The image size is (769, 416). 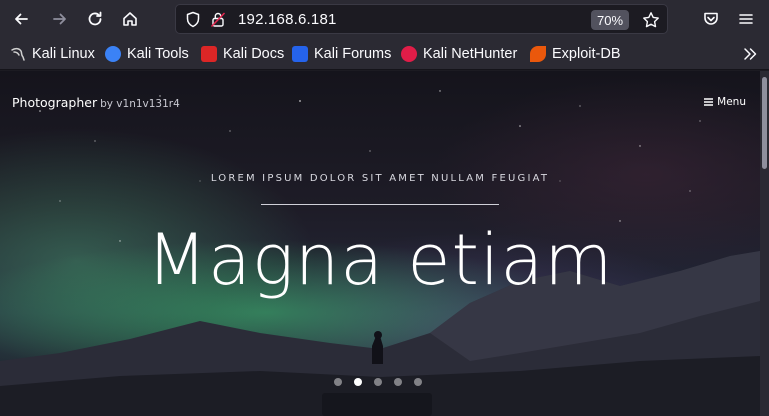 I want to click on forward-arrow-icon, so click(x=59, y=19).